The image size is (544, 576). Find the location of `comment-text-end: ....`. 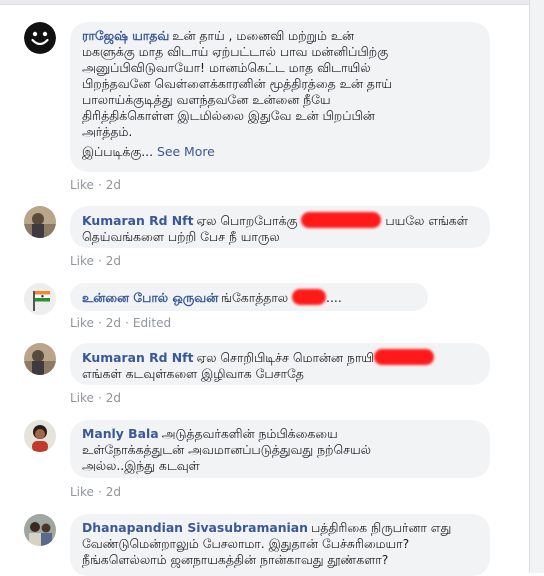

comment-text-end: .... is located at coordinates (334, 297).